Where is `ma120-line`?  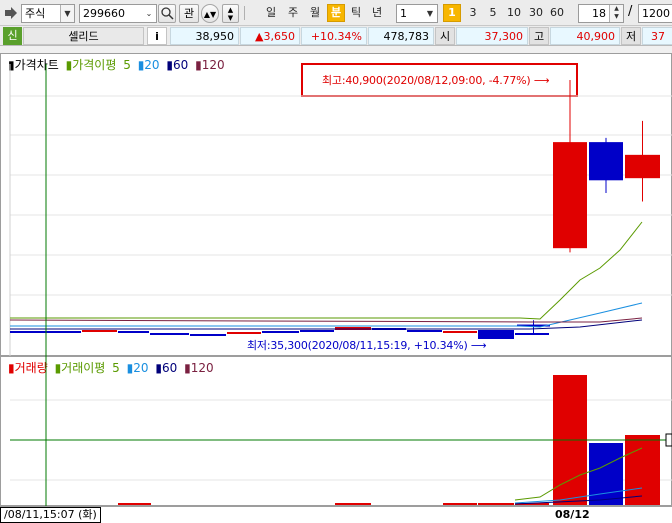 ma120-line is located at coordinates (326, 320).